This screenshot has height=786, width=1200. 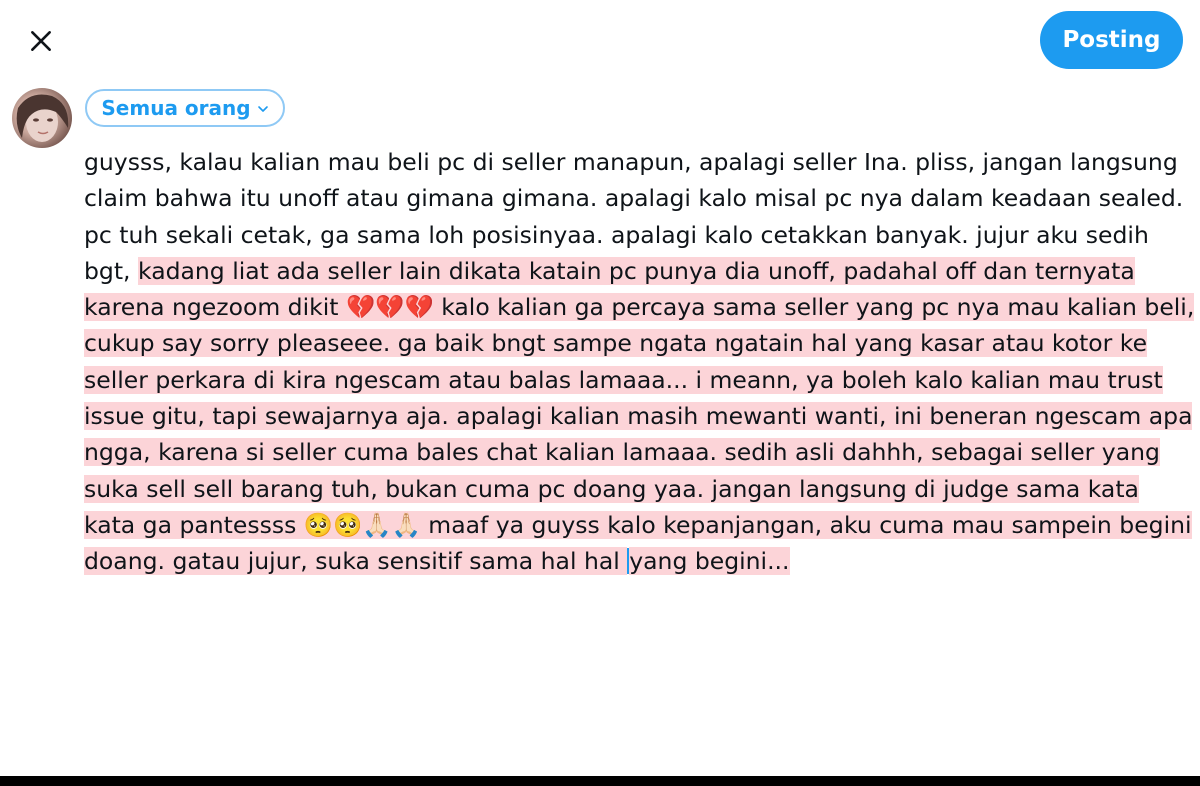 What do you see at coordinates (1111, 40) in the screenshot?
I see `post-button: Posting` at bounding box center [1111, 40].